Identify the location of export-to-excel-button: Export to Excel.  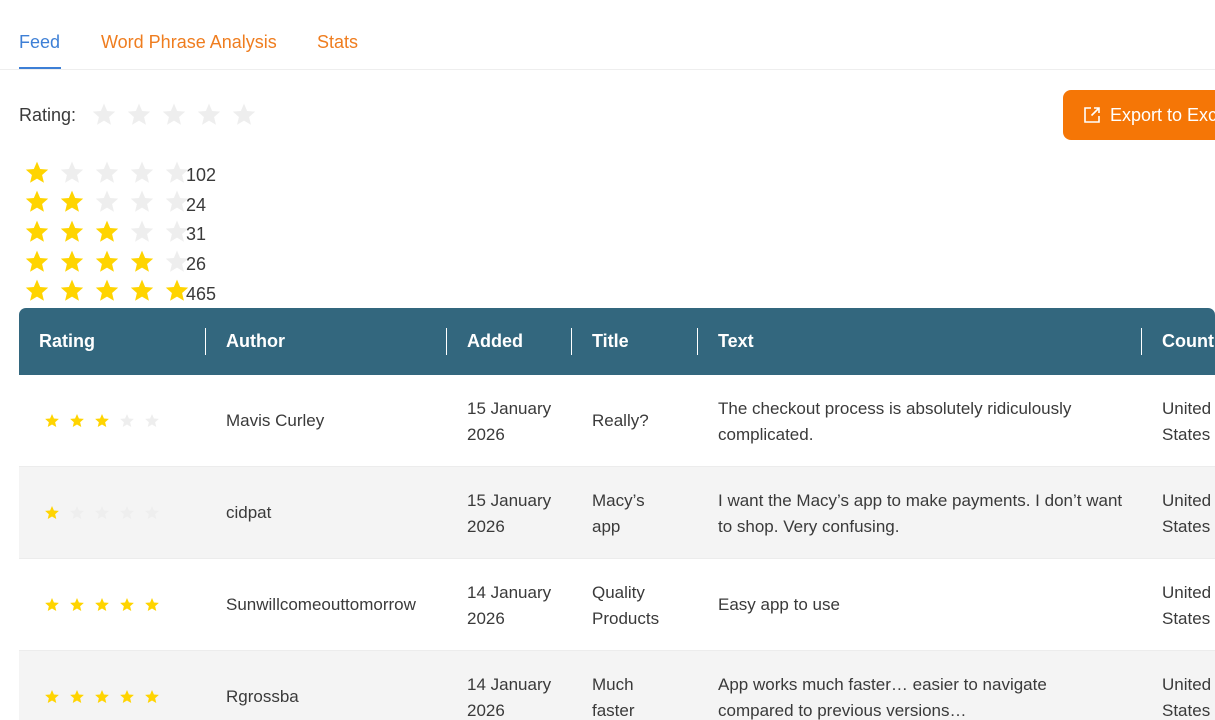
(1139, 115).